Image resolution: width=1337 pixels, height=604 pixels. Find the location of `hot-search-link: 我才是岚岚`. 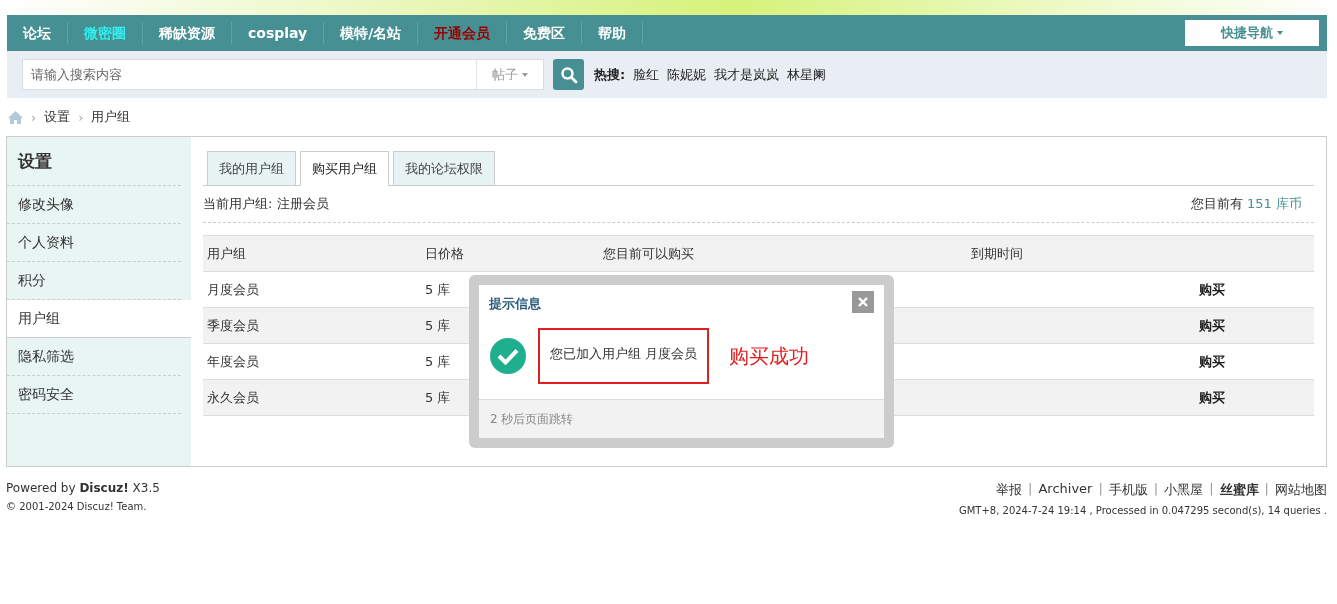

hot-search-link: 我才是岚岚 is located at coordinates (747, 74).